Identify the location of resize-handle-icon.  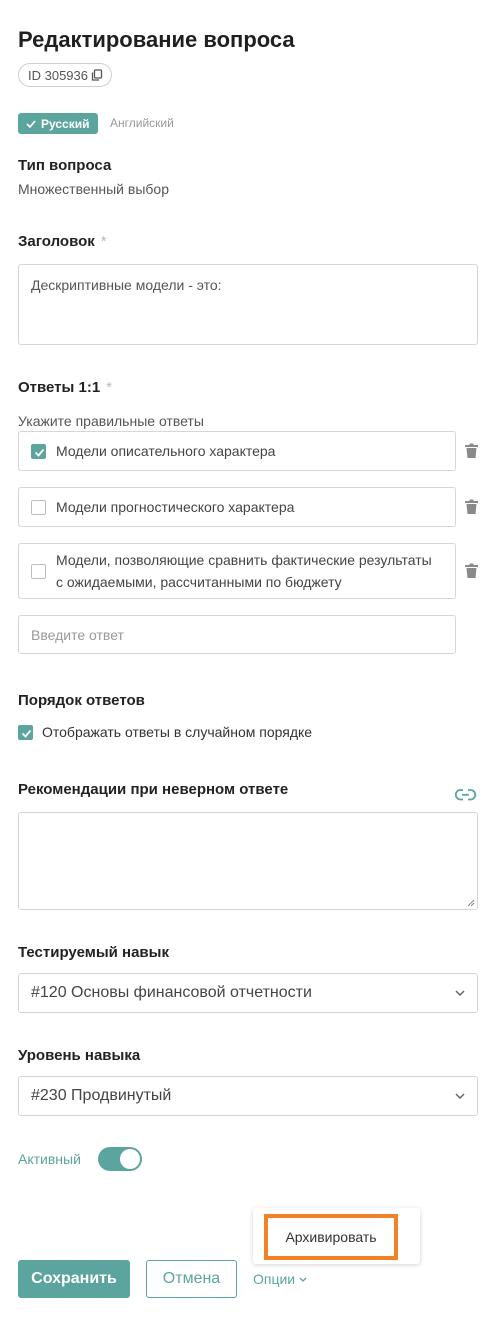
(471, 903).